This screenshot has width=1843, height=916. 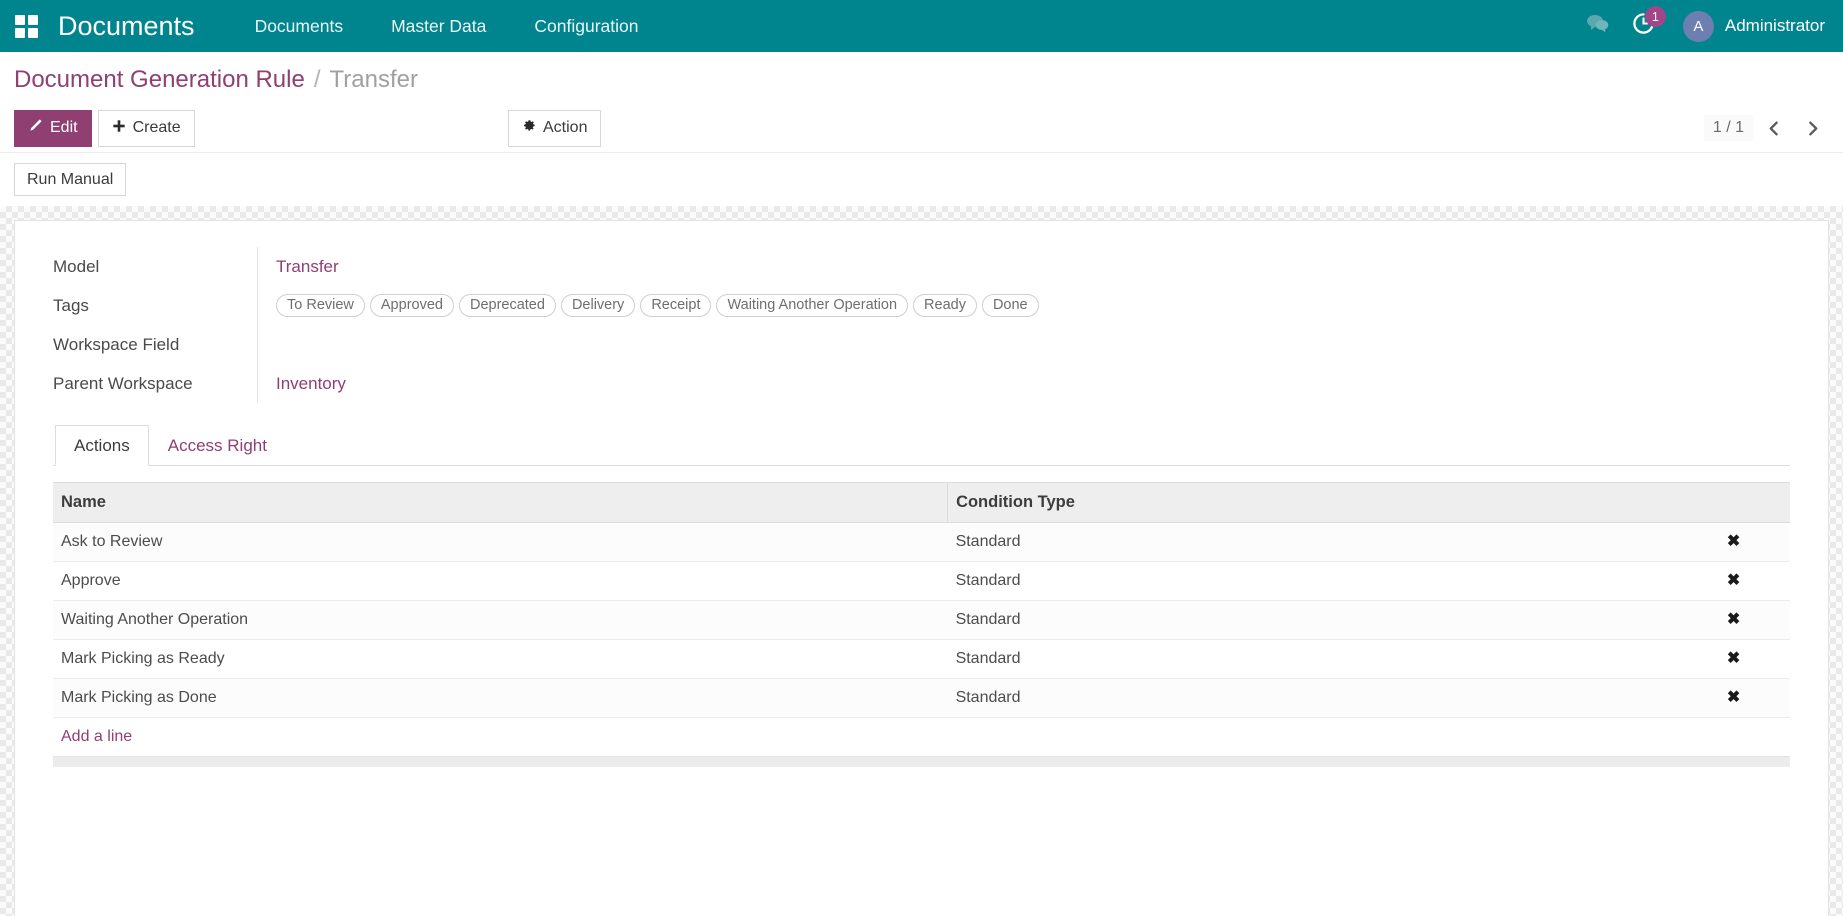 What do you see at coordinates (116, 344) in the screenshot?
I see `label-workspace-field: Workspace Field` at bounding box center [116, 344].